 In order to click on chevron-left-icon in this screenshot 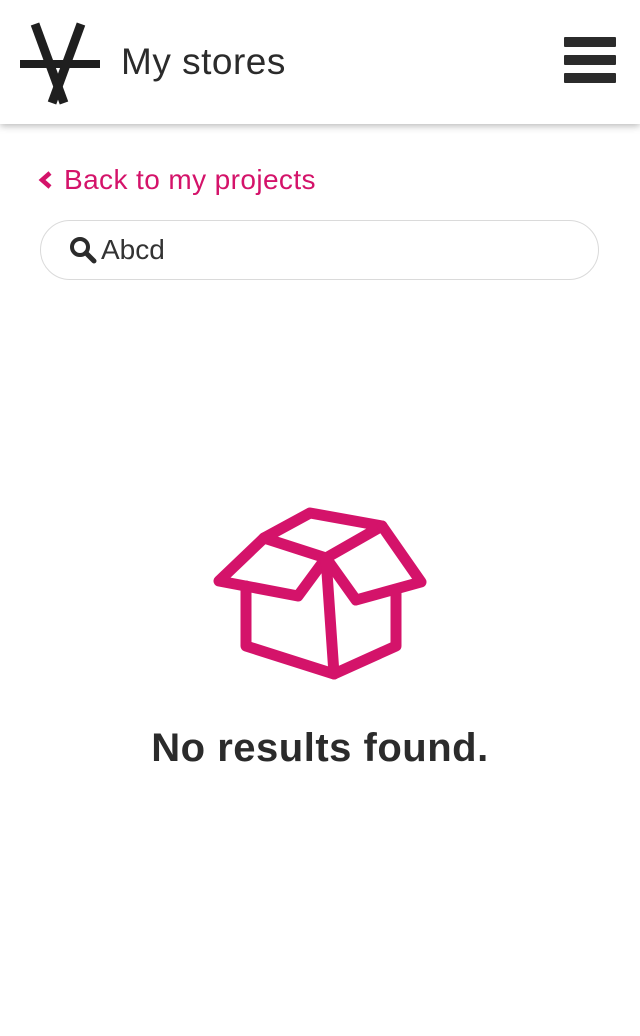, I will do `click(45, 180)`.